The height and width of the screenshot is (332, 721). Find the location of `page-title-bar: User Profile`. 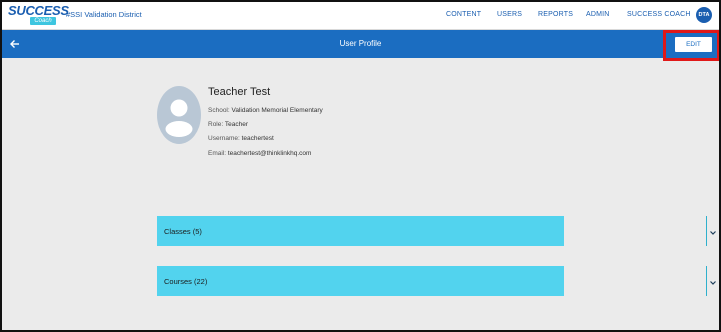

page-title-bar: User Profile is located at coordinates (360, 44).